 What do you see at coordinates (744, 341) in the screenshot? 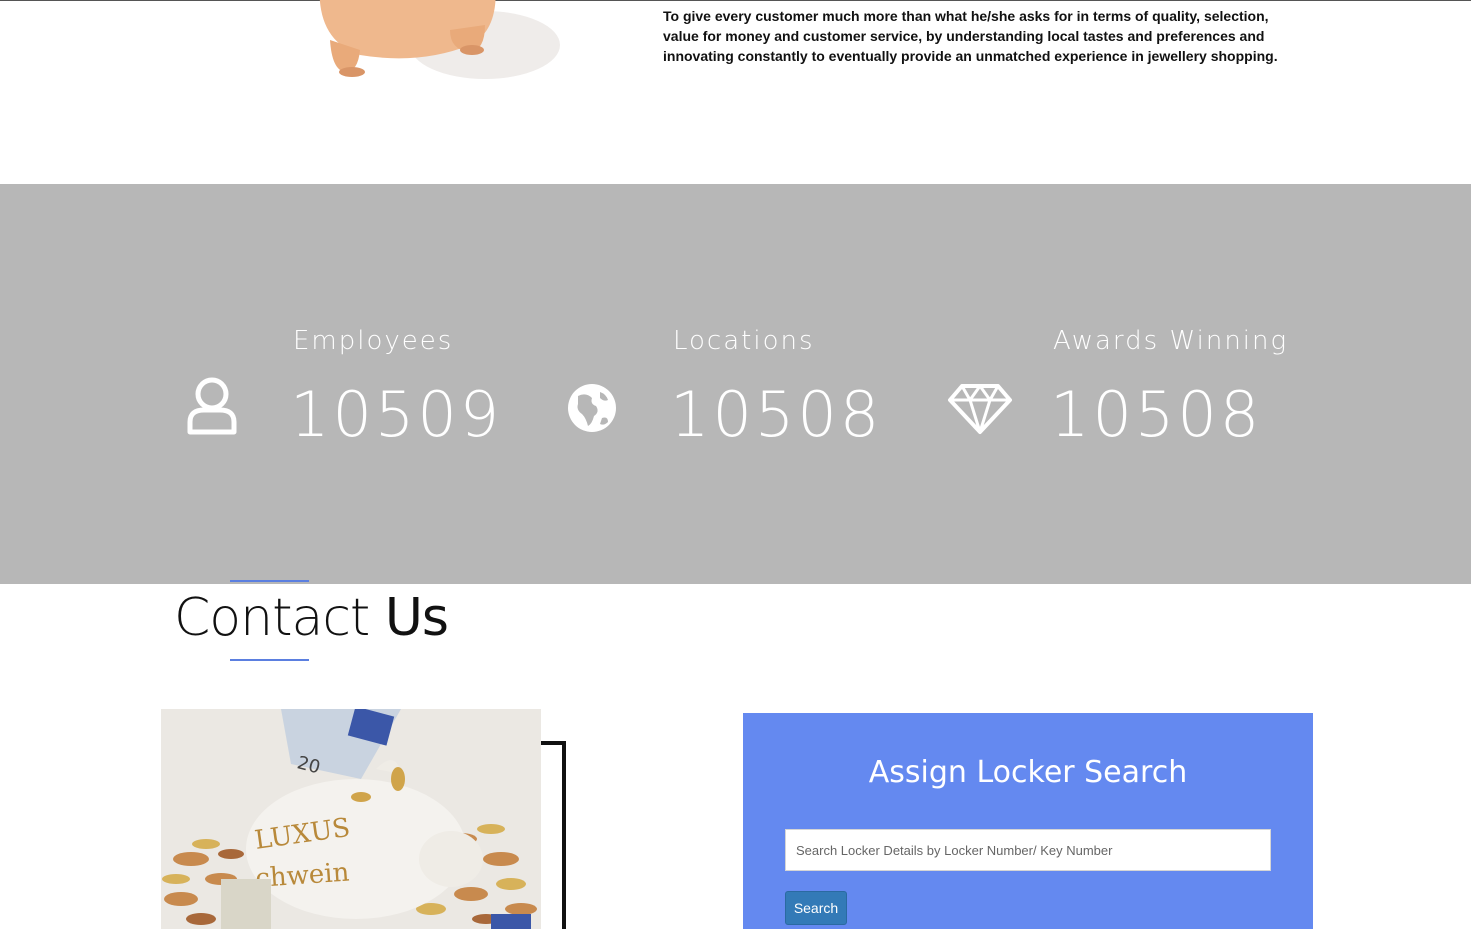
I see `stat-label: Locations` at bounding box center [744, 341].